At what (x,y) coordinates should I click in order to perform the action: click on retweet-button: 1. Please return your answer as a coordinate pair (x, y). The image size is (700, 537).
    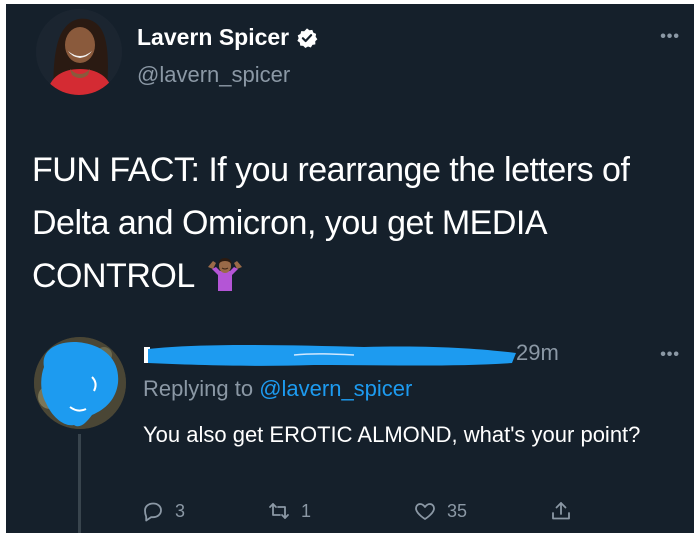
    Looking at the image, I should click on (289, 511).